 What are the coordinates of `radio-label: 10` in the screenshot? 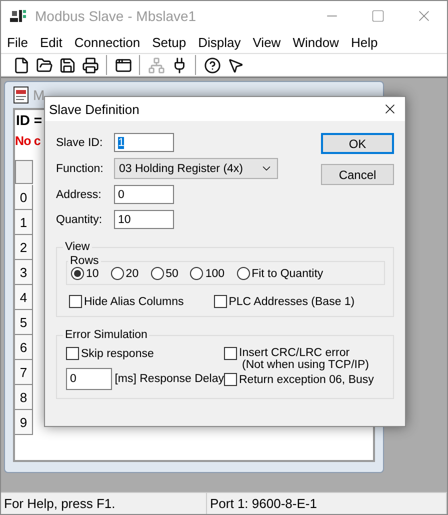 It's located at (92, 274).